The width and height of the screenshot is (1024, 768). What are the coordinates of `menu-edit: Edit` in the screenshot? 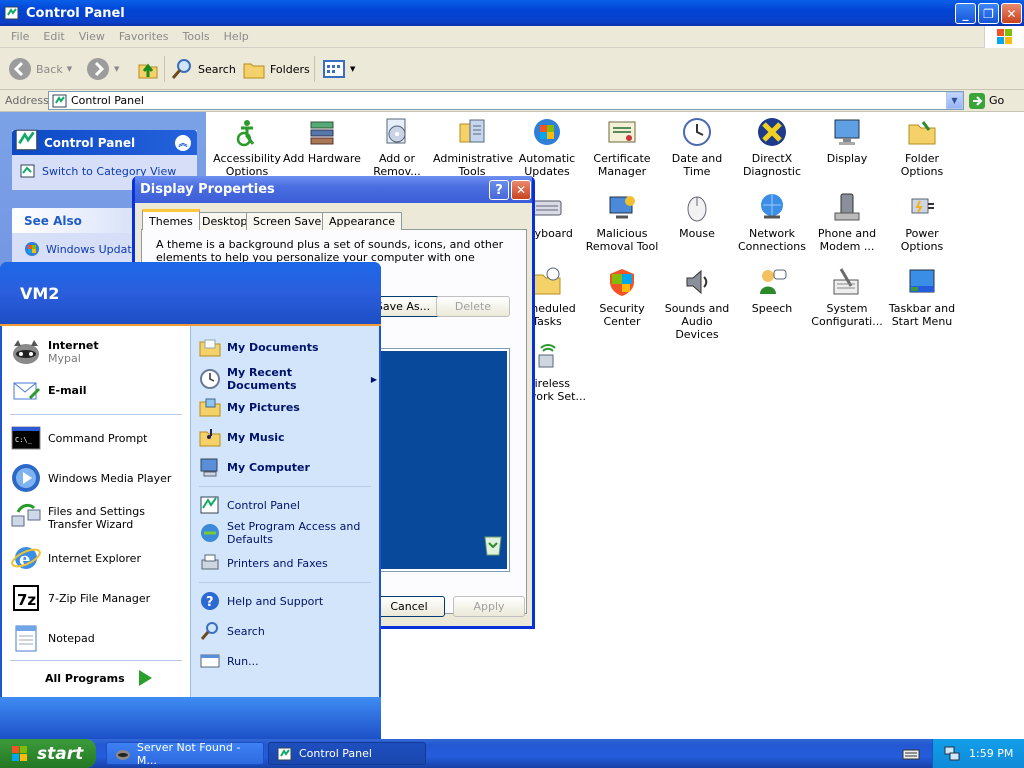 It's located at (53, 36).